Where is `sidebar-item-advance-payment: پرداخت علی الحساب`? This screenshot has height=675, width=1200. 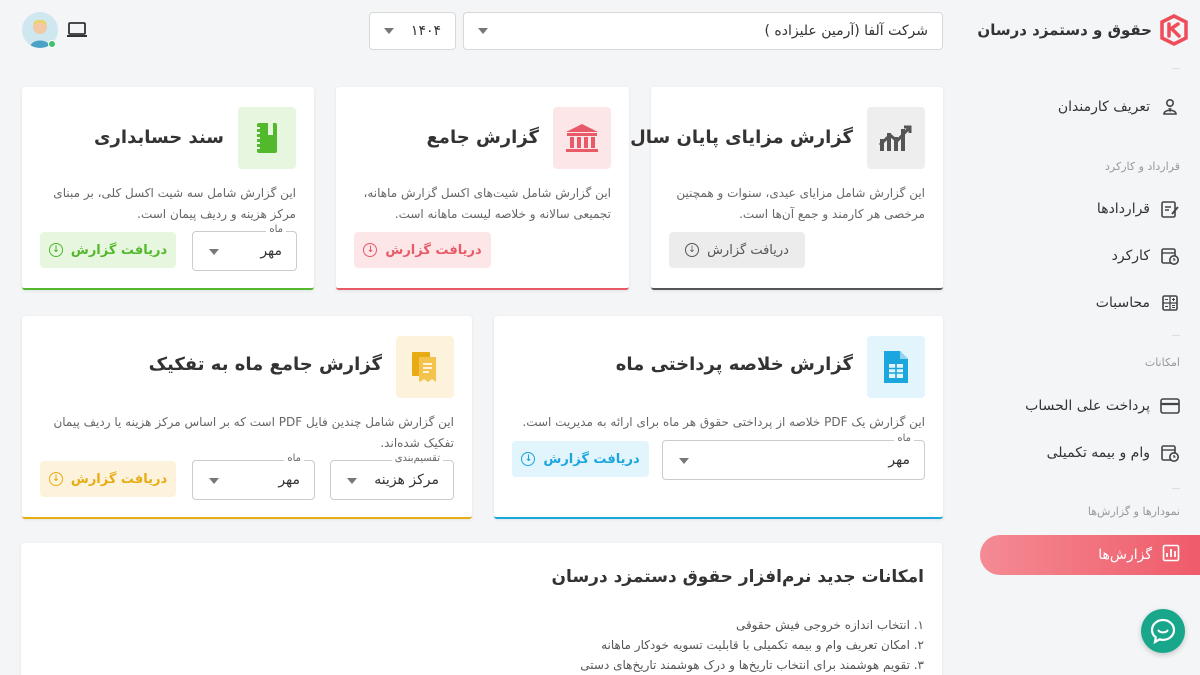
sidebar-item-advance-payment: پرداخت علی الحساب is located at coordinates (1102, 406).